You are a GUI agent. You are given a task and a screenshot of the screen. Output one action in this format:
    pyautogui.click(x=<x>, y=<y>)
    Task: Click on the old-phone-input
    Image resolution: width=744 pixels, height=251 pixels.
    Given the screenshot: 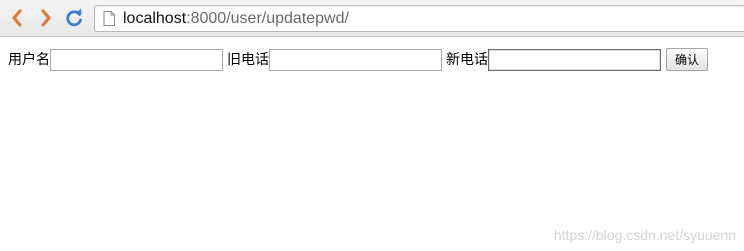 What is the action you would take?
    pyautogui.click(x=355, y=59)
    